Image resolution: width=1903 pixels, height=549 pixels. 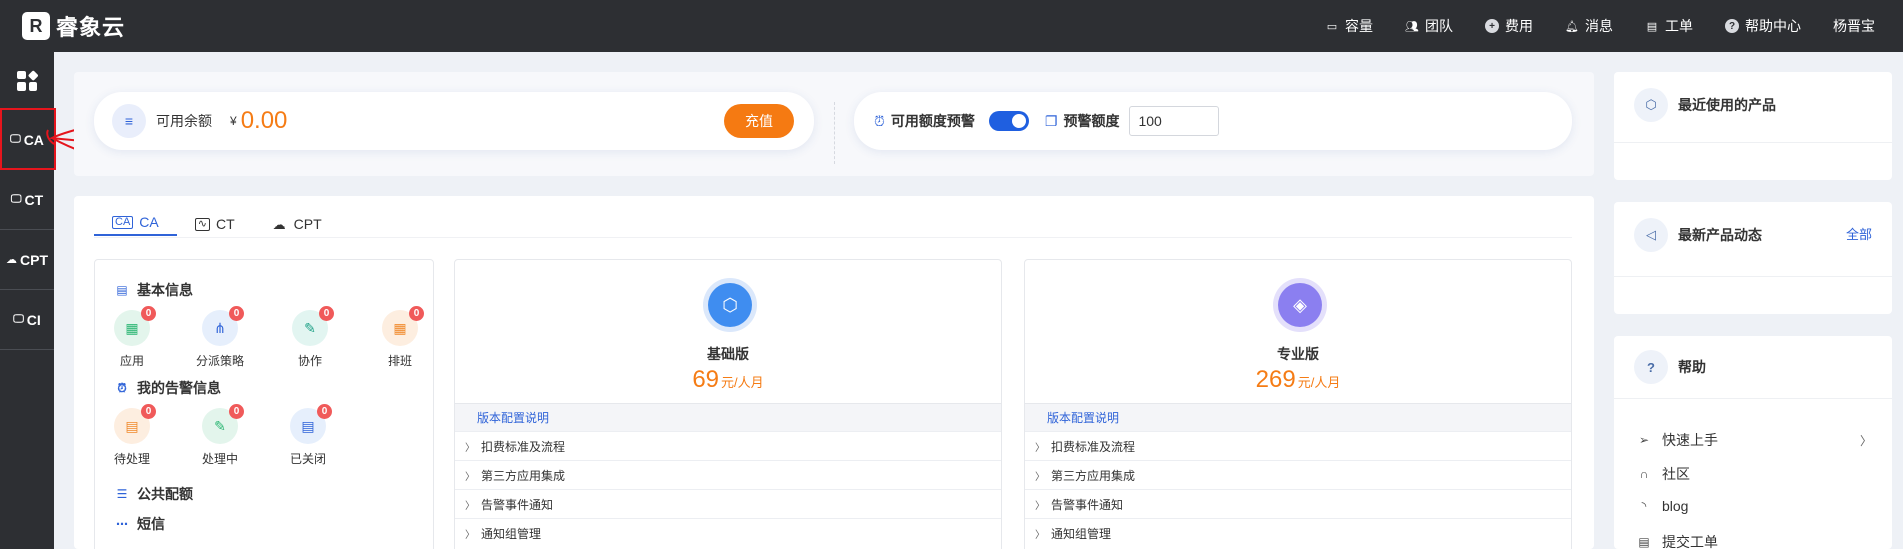 I want to click on plan-price: 269 元/人月, so click(x=1298, y=380).